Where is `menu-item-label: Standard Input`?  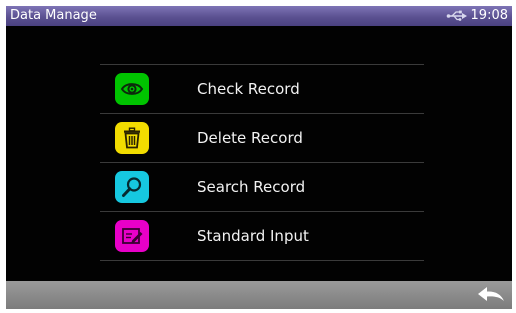
menu-item-label: Standard Input is located at coordinates (253, 236).